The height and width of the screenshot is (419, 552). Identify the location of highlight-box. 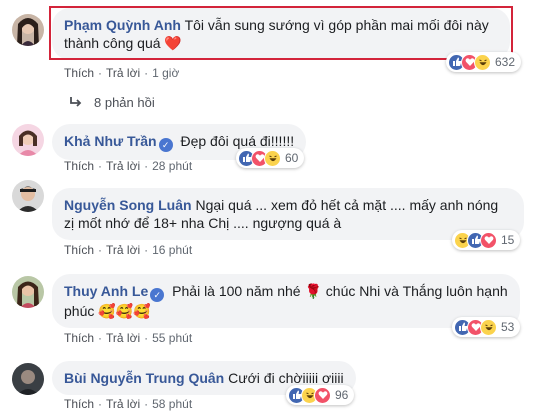
(281, 33).